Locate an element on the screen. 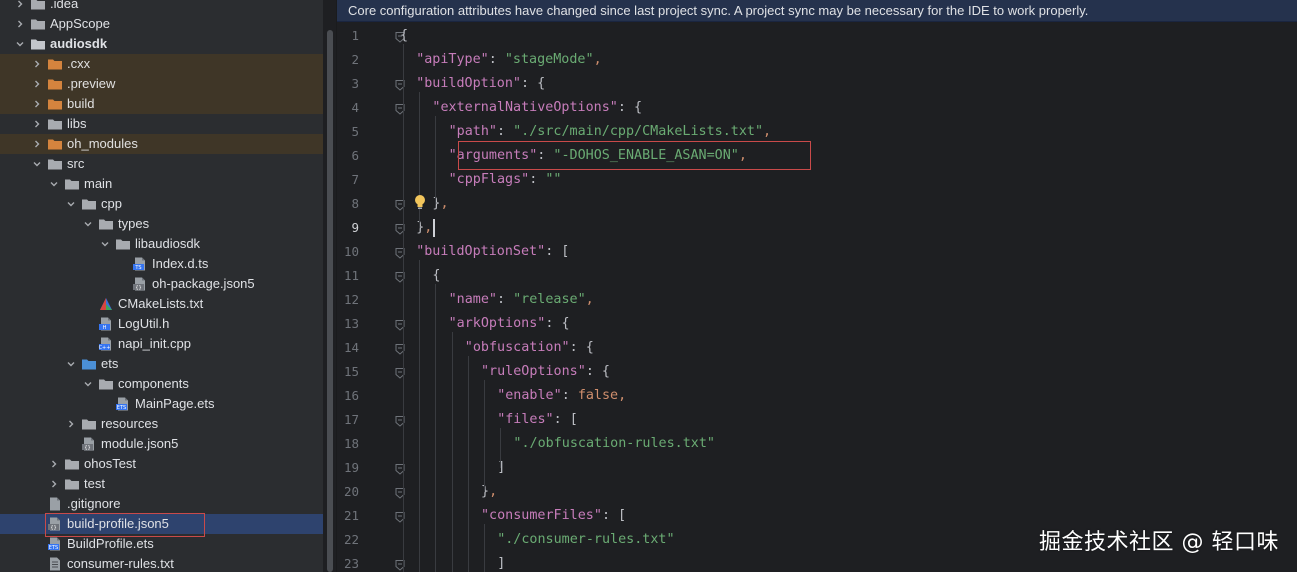 The width and height of the screenshot is (1297, 572). tree-item-label: CMakeLists.txt is located at coordinates (161, 303).